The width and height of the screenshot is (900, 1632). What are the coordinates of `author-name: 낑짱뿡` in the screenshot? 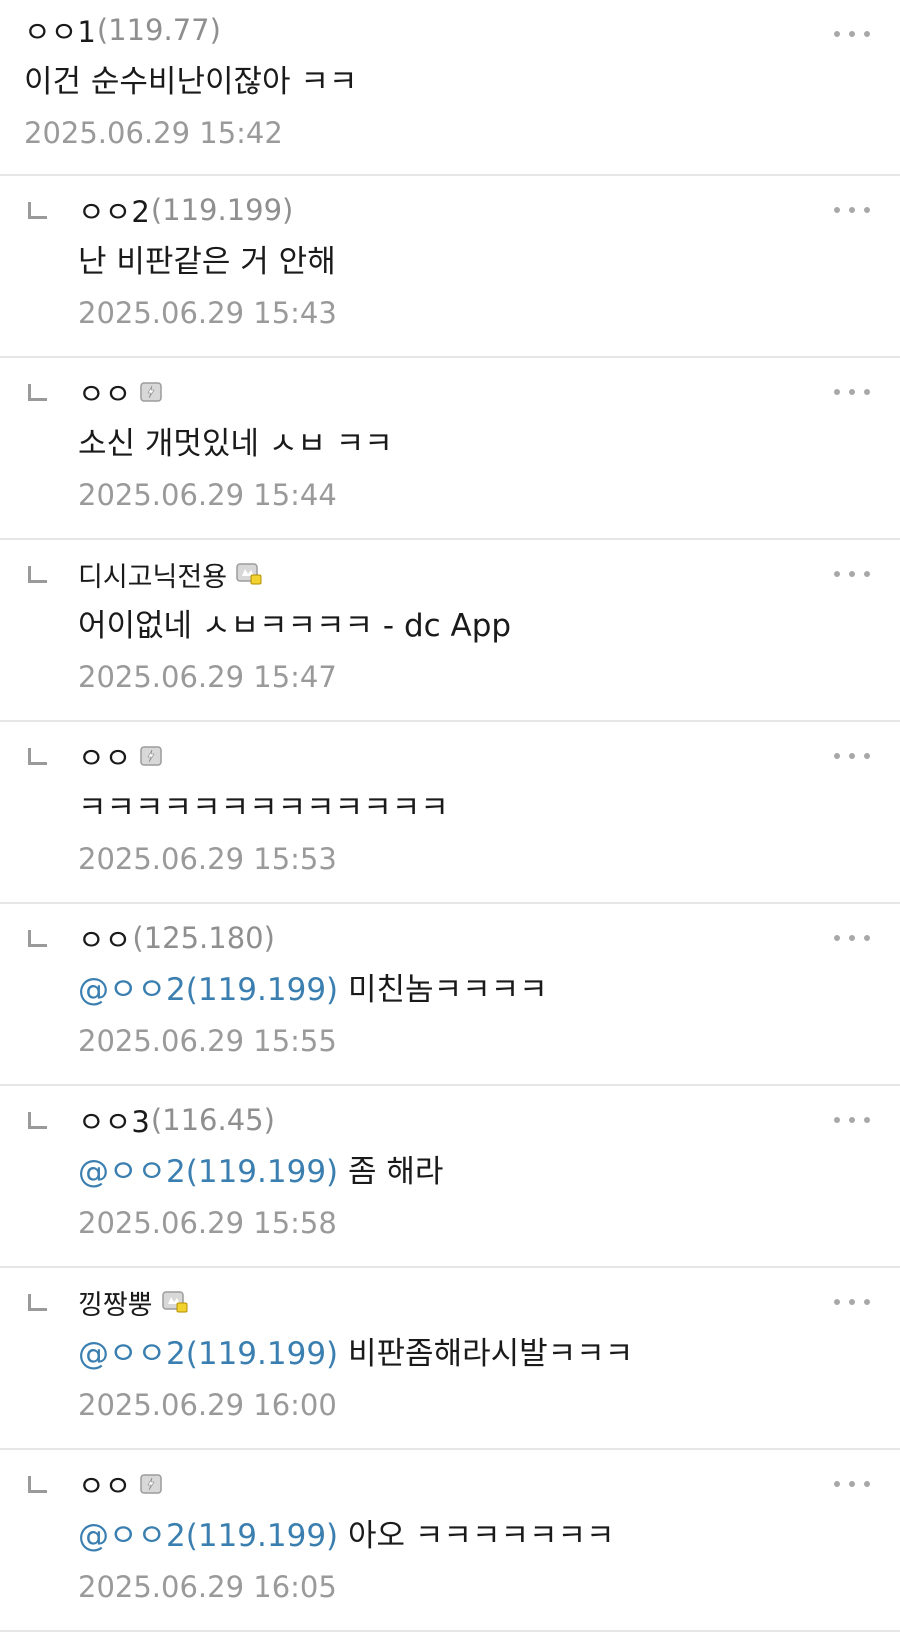 It's located at (115, 1302).